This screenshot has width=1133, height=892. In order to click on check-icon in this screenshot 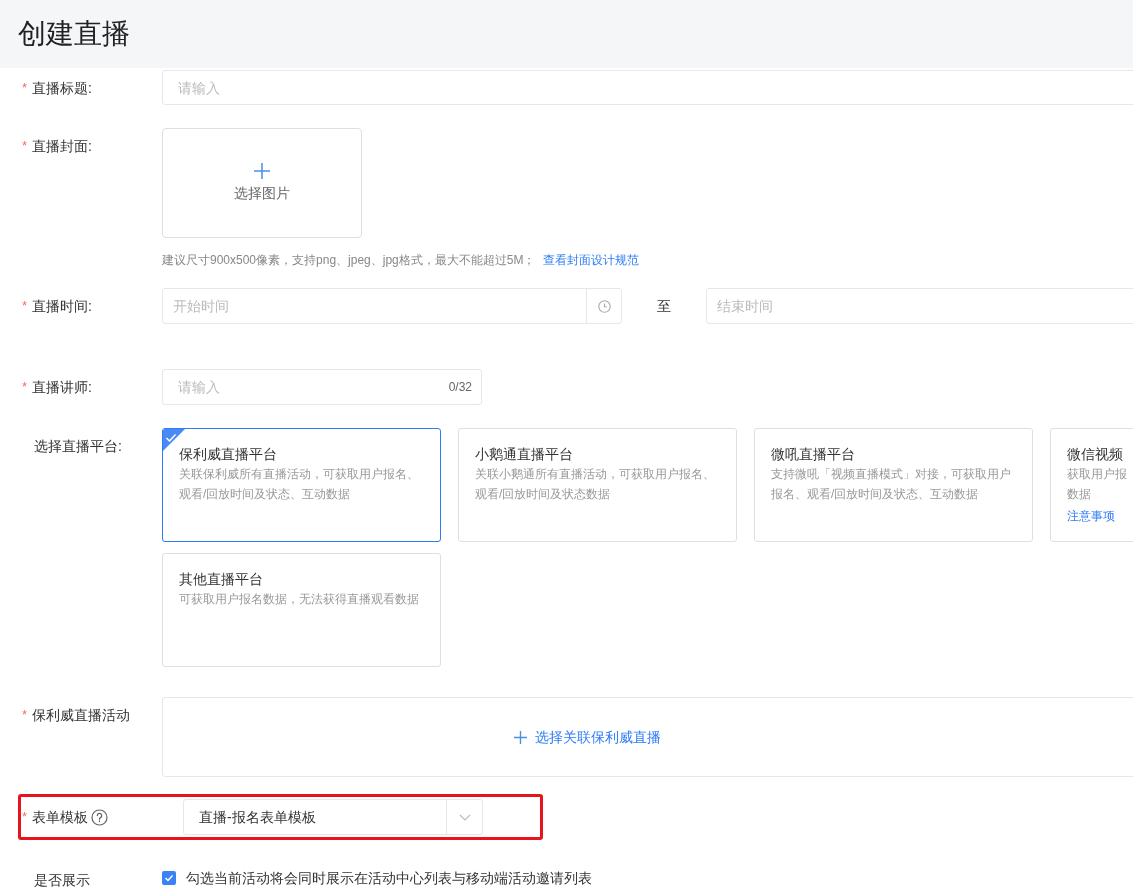, I will do `click(169, 878)`.